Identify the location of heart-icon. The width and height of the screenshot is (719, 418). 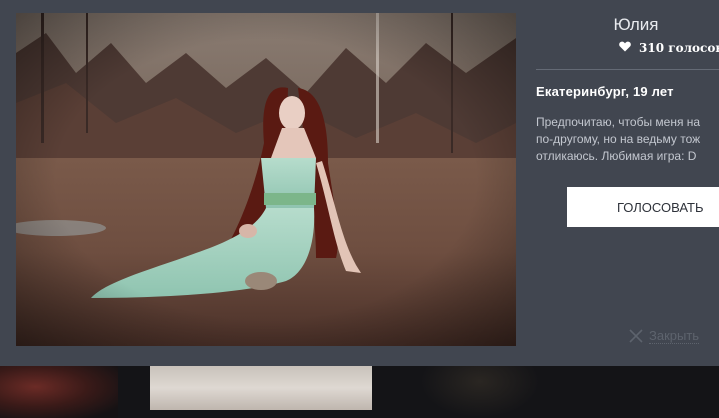
(625, 48).